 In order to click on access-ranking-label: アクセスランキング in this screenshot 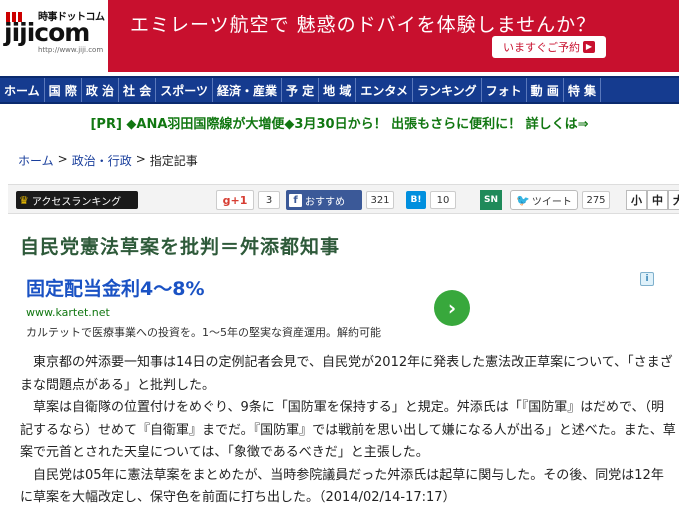, I will do `click(76, 202)`.